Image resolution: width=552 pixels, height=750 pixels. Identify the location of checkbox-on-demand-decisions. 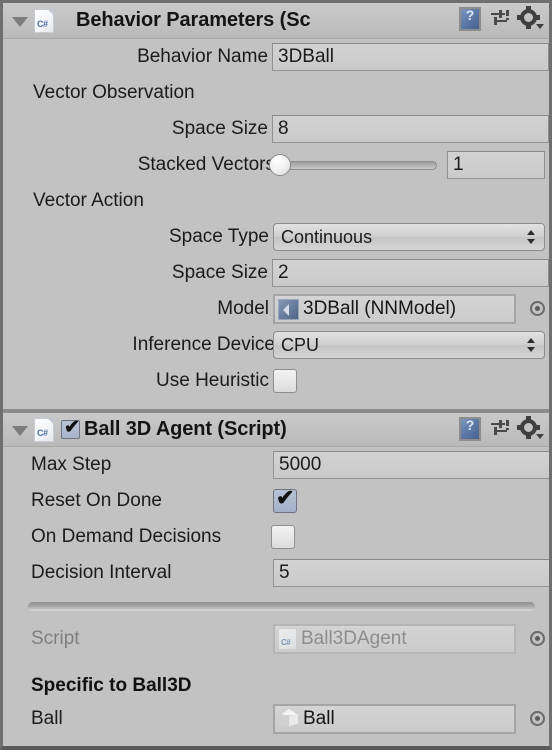
(283, 537).